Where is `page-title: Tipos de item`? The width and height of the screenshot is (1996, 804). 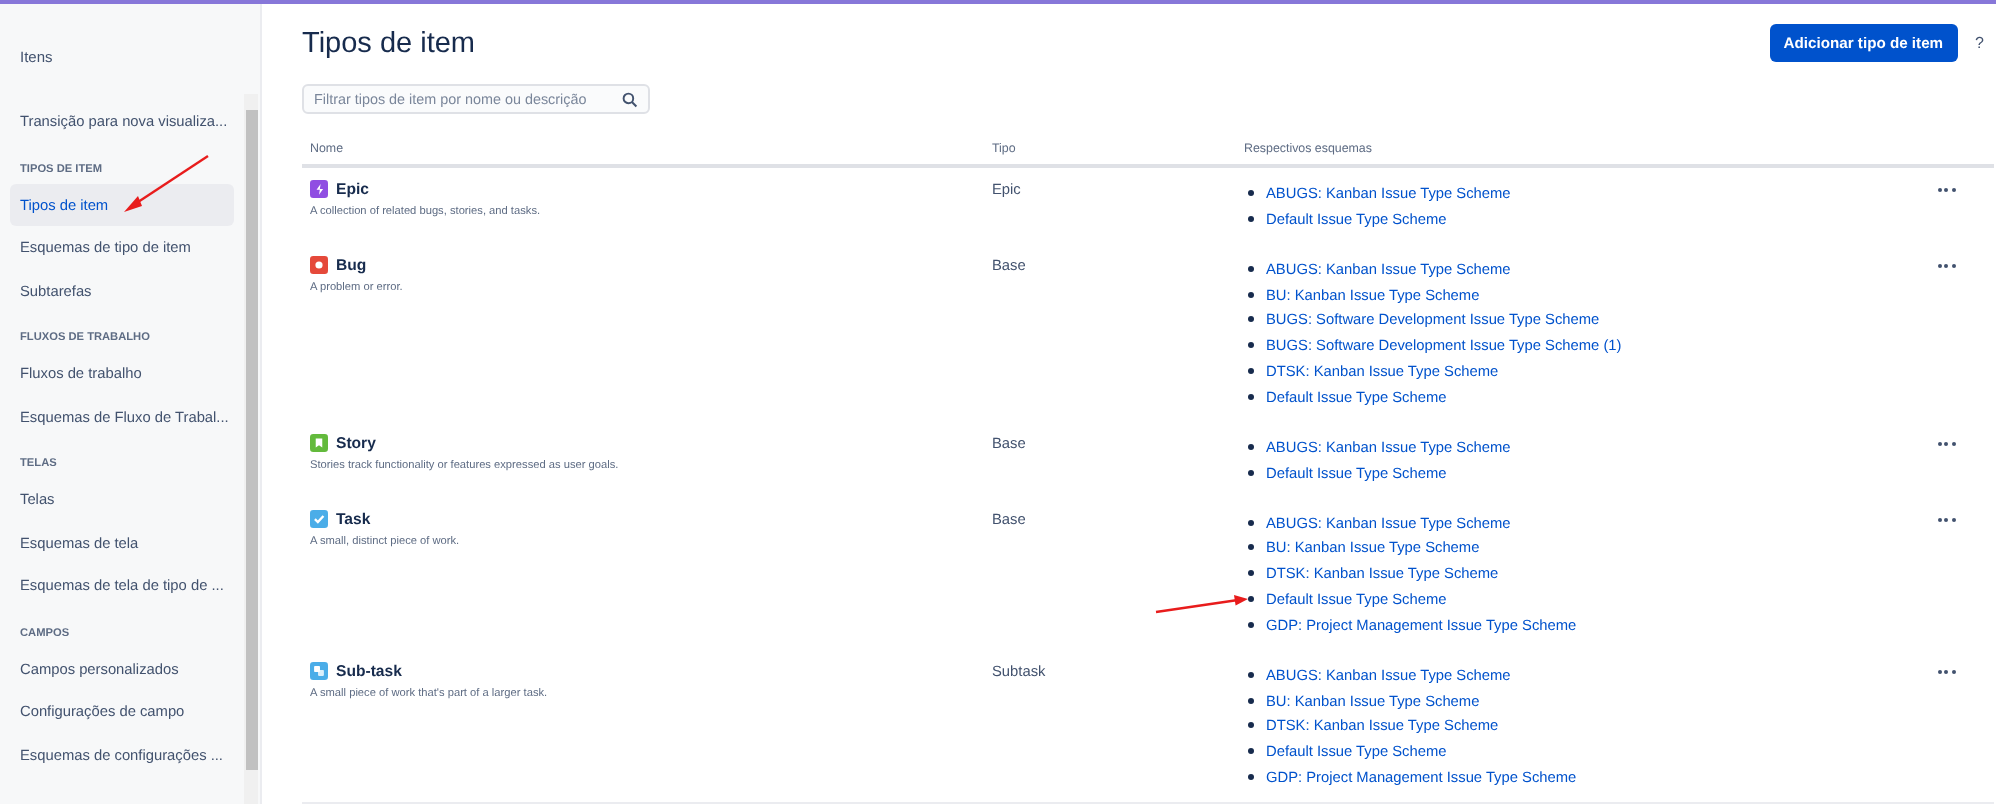
page-title: Tipos de item is located at coordinates (388, 43).